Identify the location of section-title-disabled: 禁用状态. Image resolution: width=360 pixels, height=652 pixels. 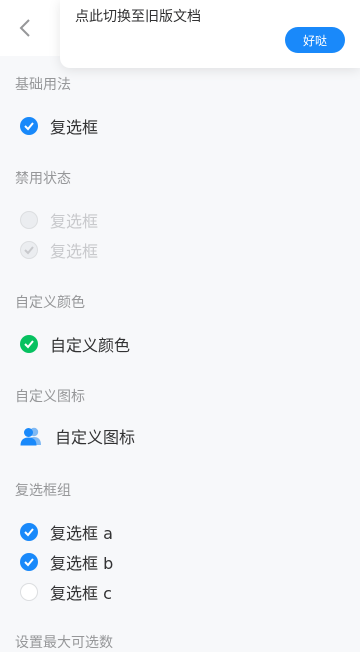
(43, 179).